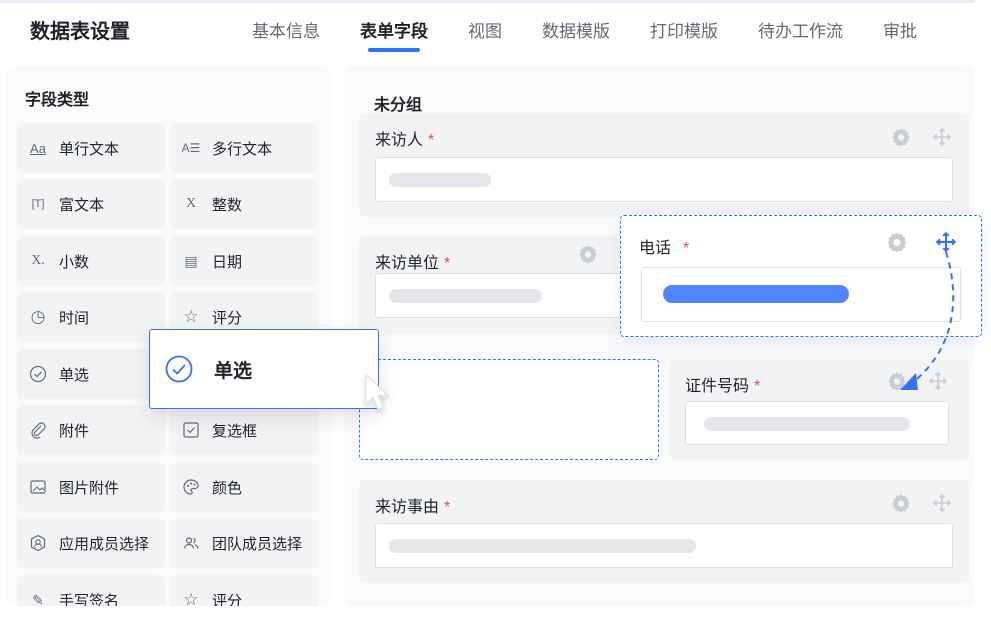 Image resolution: width=991 pixels, height=619 pixels. Describe the element at coordinates (413, 263) in the screenshot. I see `field-label: 来访单位 *` at that location.